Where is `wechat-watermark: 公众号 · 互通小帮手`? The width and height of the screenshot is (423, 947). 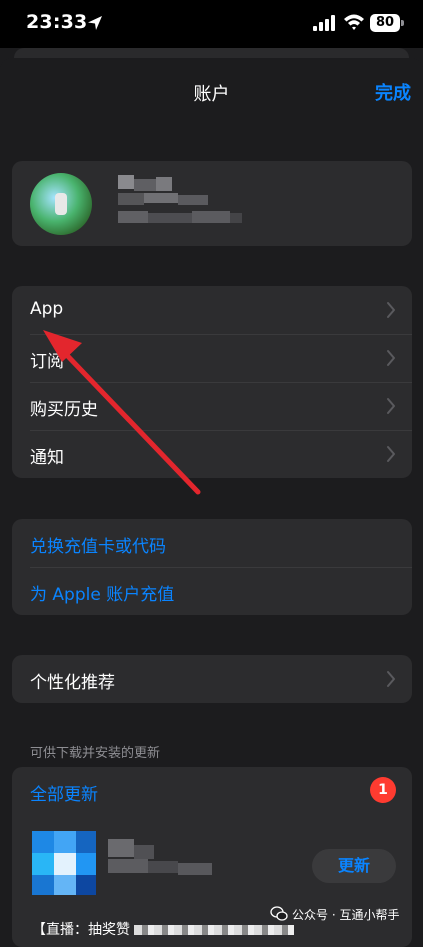 wechat-watermark: 公众号 · 互通小帮手 is located at coordinates (345, 914).